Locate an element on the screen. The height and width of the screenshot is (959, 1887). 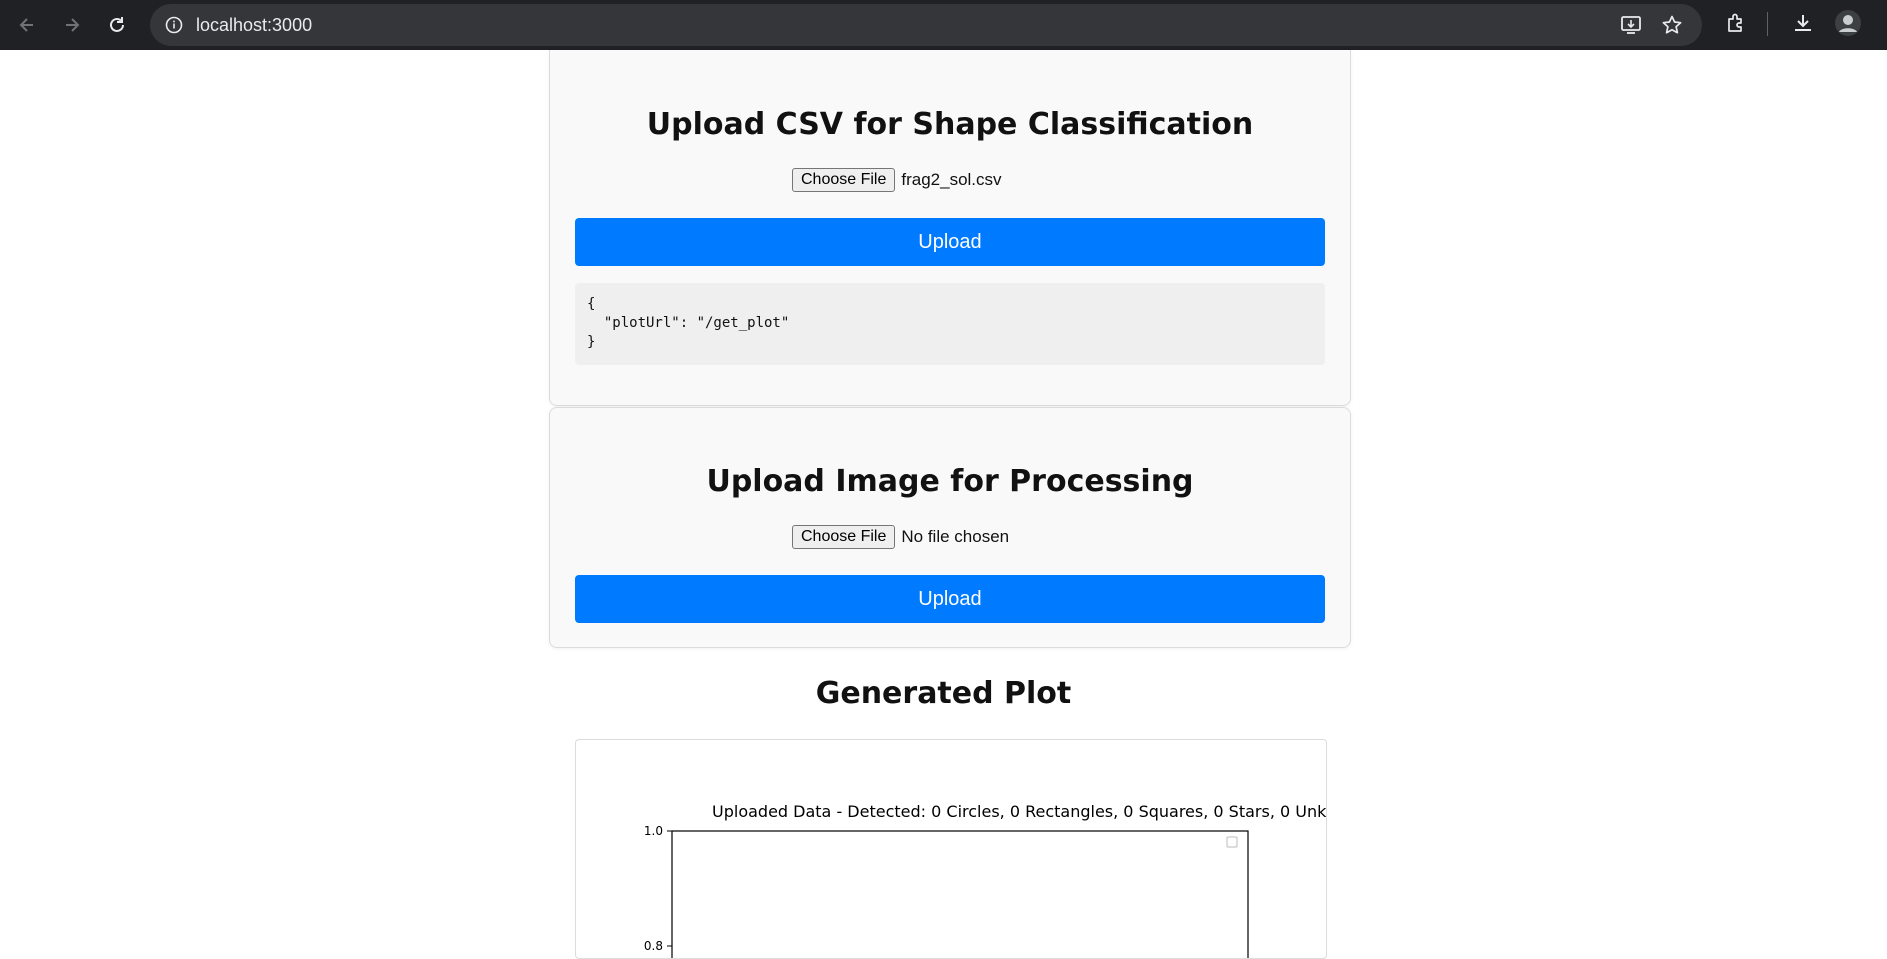
site-info-icon is located at coordinates (174, 25).